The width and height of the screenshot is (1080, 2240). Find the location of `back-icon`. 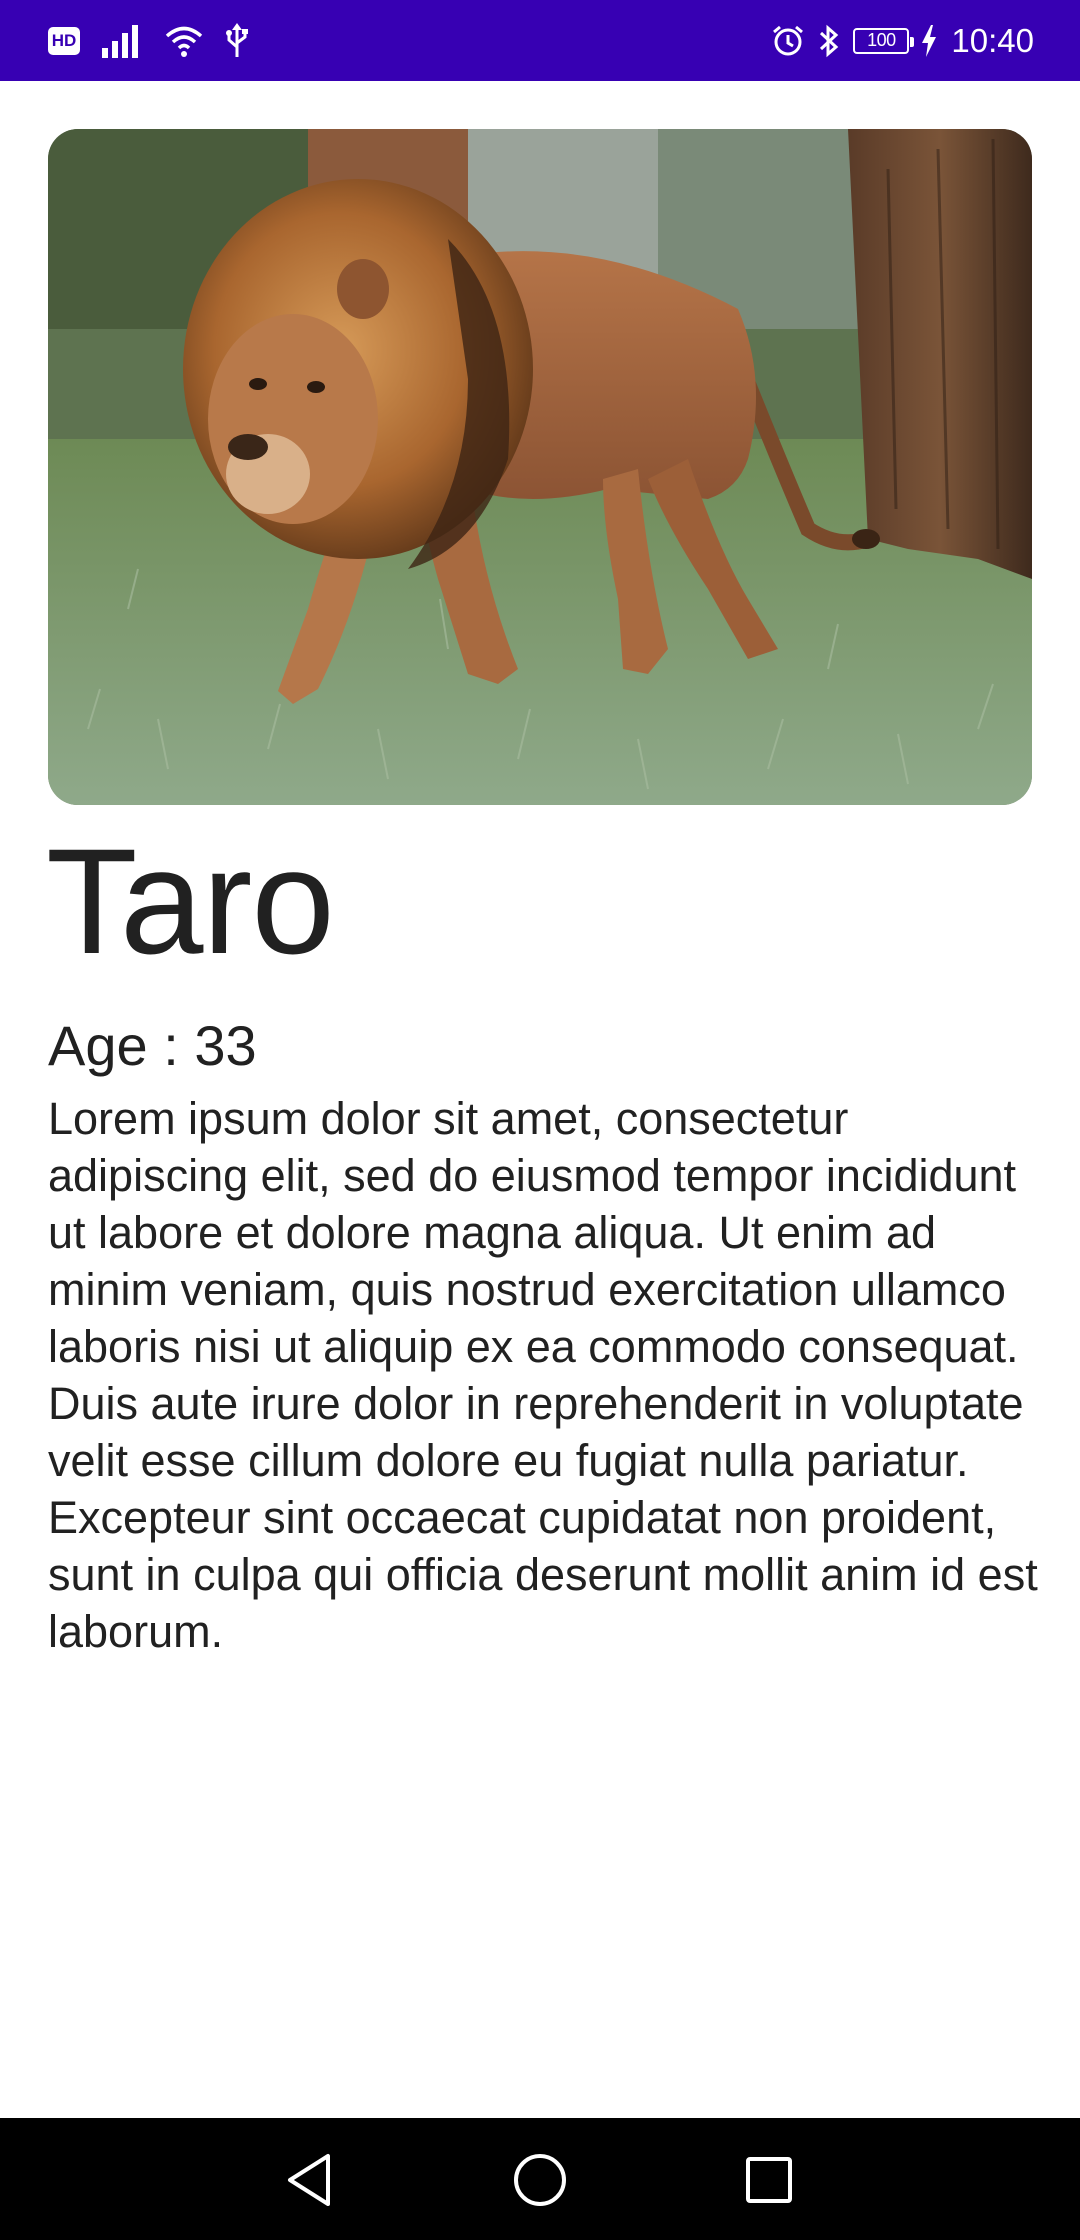

back-icon is located at coordinates (309, 2180).